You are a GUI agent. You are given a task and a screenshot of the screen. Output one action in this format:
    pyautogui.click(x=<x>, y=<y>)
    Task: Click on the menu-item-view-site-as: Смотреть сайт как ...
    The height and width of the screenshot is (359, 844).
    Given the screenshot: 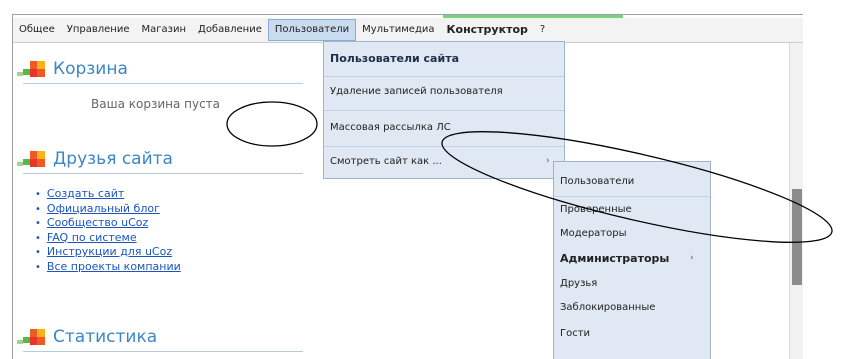 What is the action you would take?
    pyautogui.click(x=386, y=161)
    